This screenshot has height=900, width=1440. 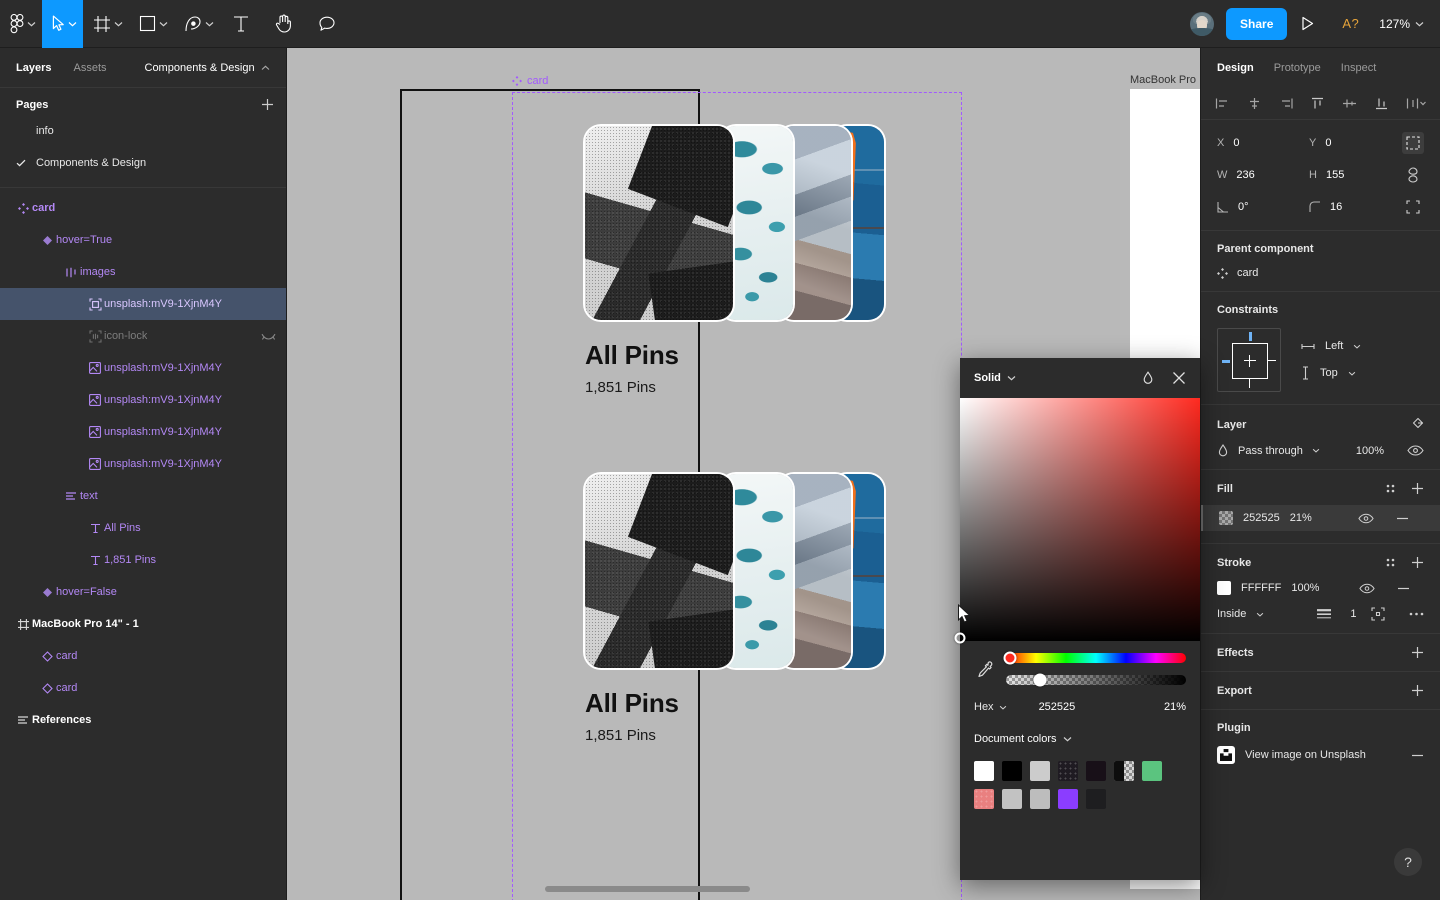 I want to click on y-field: Y 0, so click(x=1355, y=143).